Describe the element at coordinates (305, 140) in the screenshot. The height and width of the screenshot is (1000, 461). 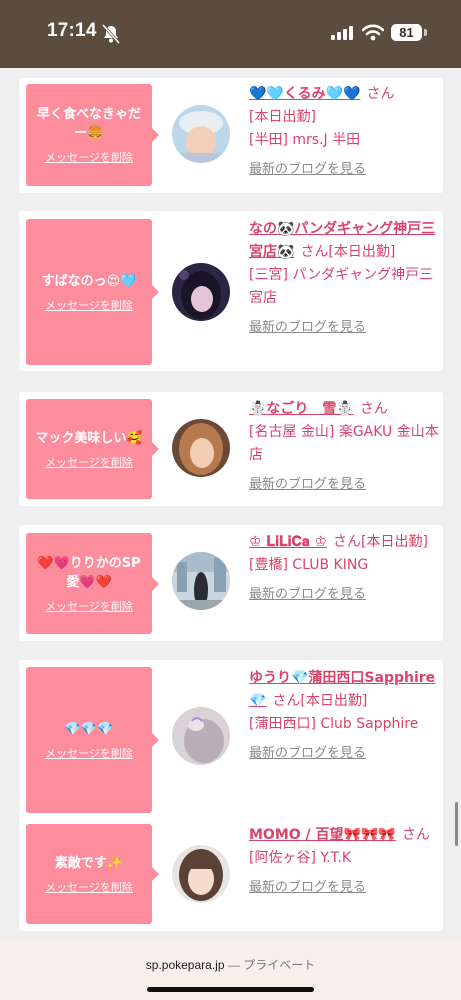
I see `shop-name: [半田] mrs.J 半田` at that location.